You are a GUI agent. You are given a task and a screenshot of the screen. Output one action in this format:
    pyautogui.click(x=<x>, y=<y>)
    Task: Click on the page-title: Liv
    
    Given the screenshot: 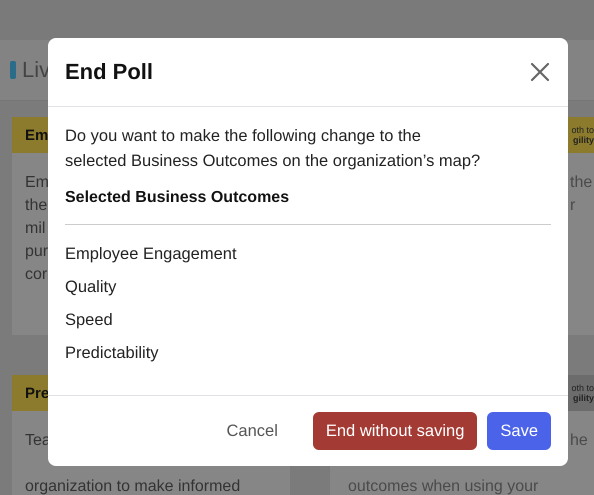 What is the action you would take?
    pyautogui.click(x=36, y=70)
    